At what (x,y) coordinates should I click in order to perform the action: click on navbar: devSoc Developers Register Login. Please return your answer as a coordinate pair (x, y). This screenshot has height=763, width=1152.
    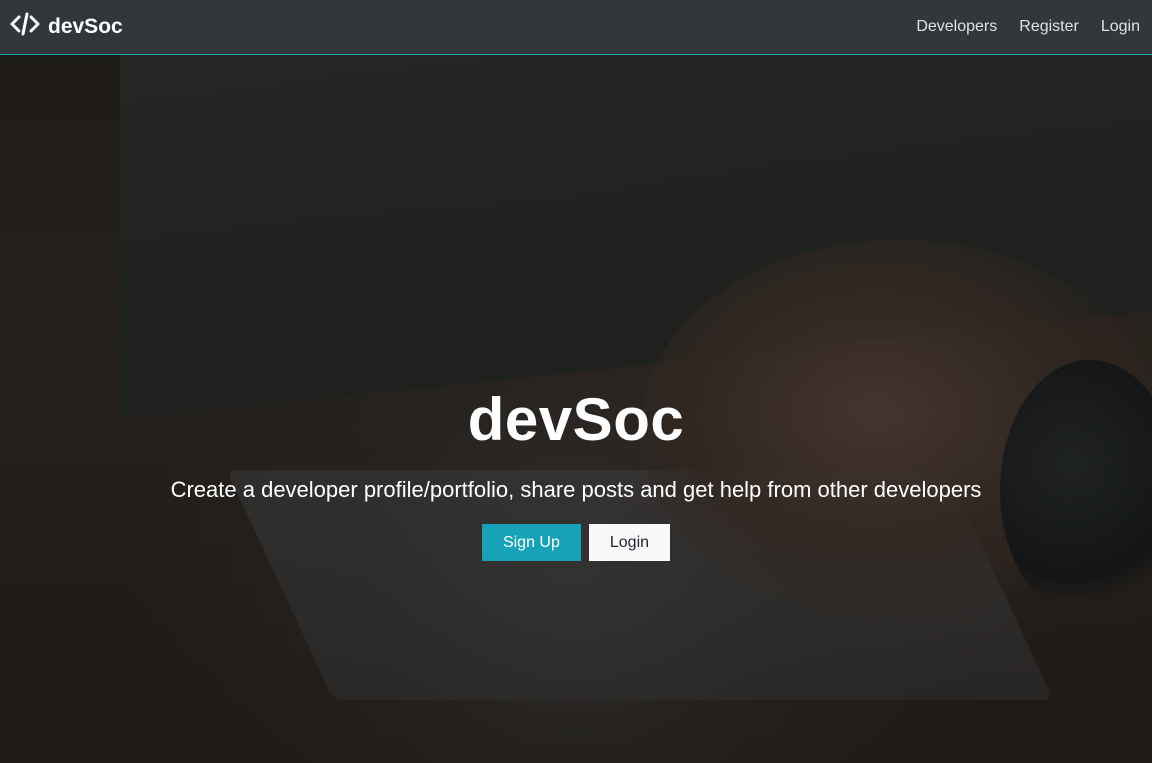
    Looking at the image, I should click on (576, 27).